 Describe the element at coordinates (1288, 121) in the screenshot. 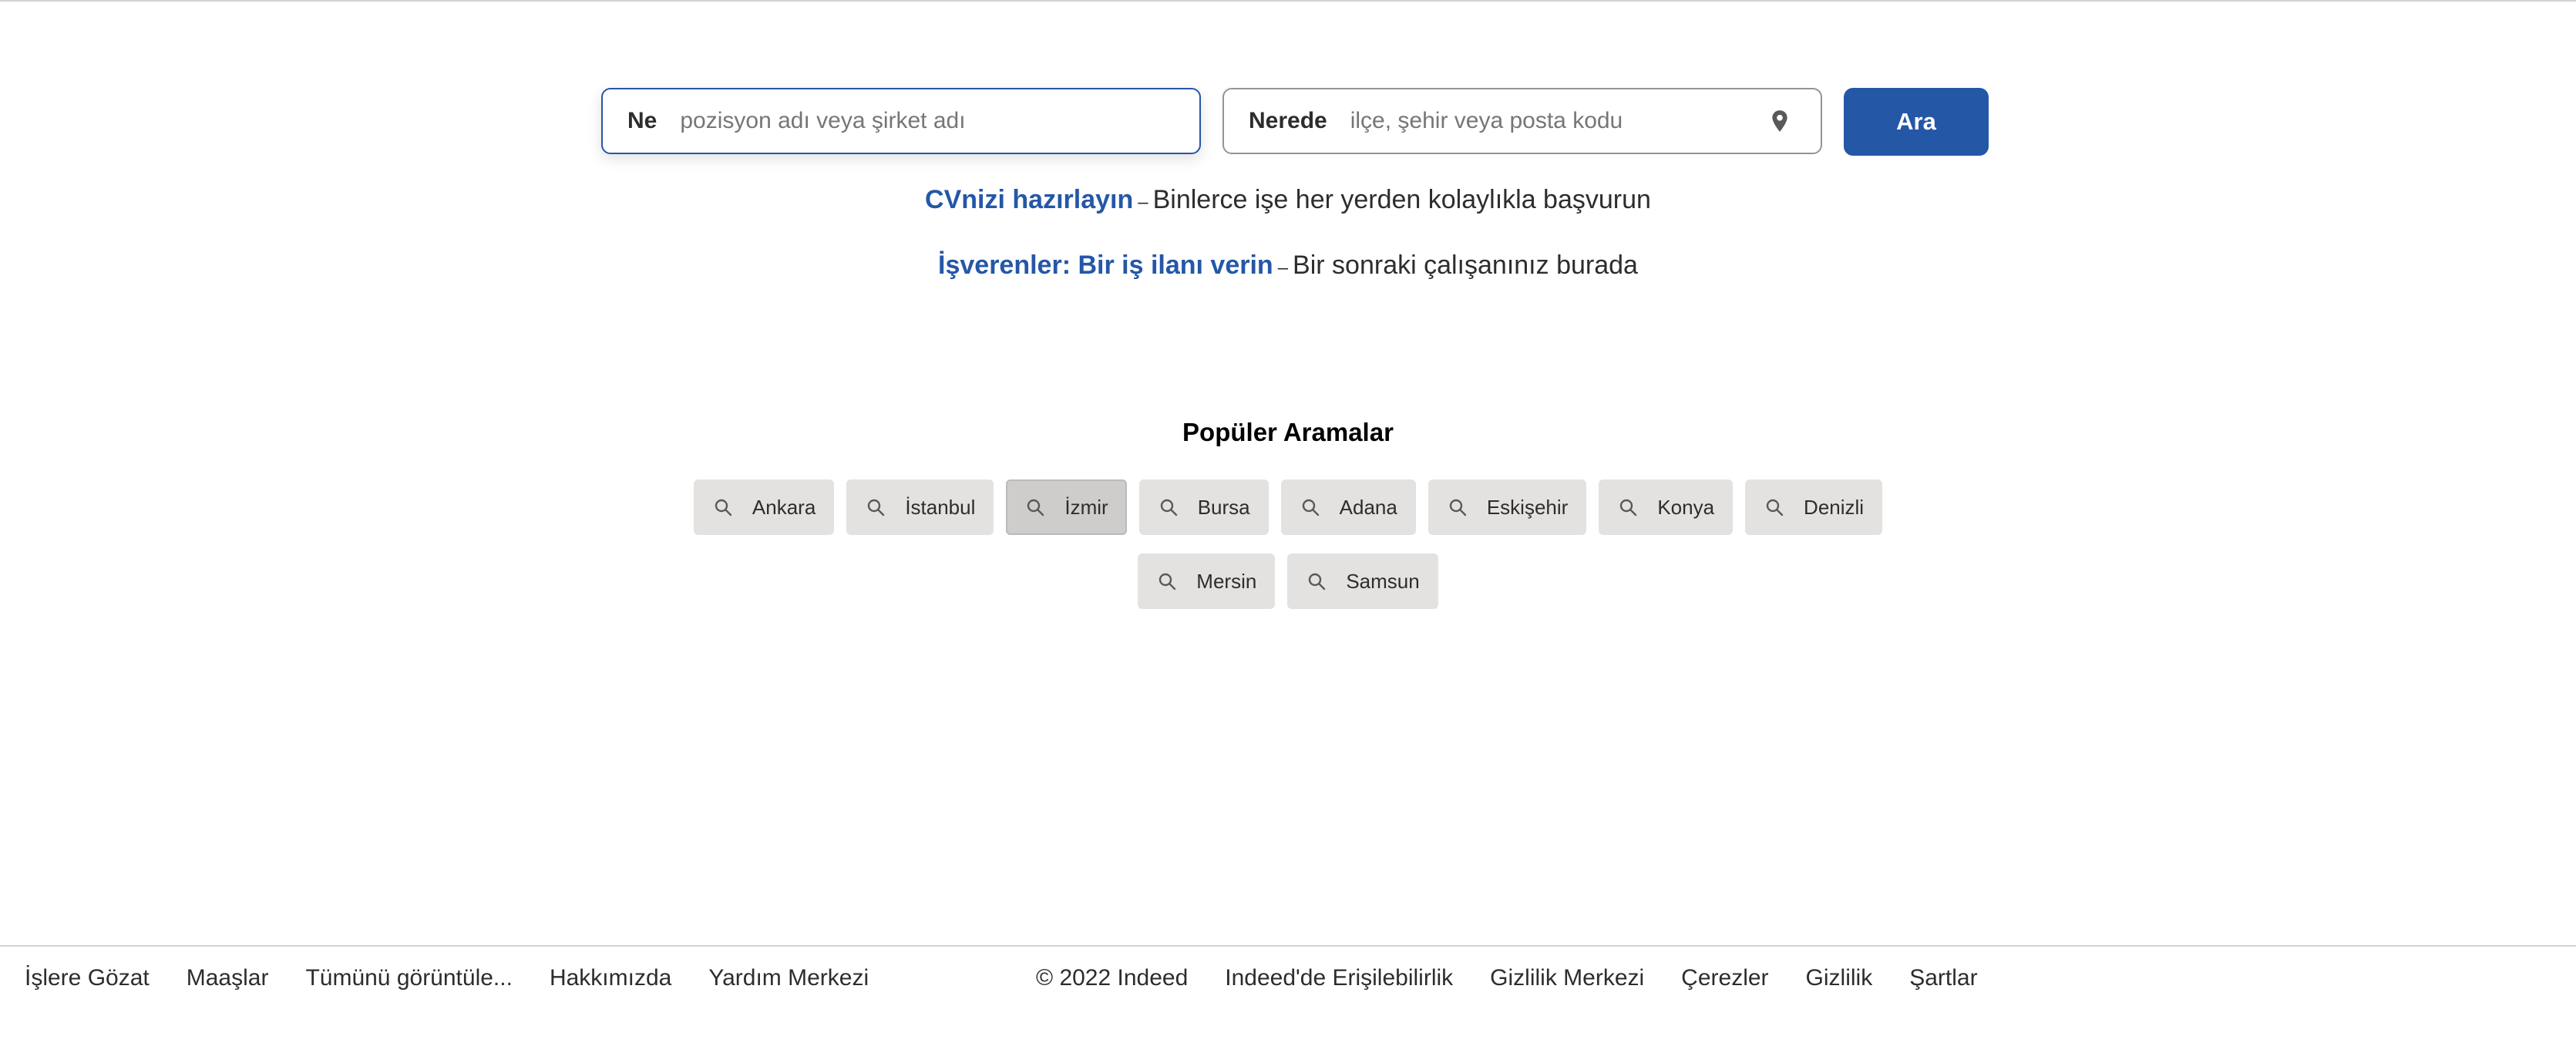

I see `where-label: Nerede` at that location.